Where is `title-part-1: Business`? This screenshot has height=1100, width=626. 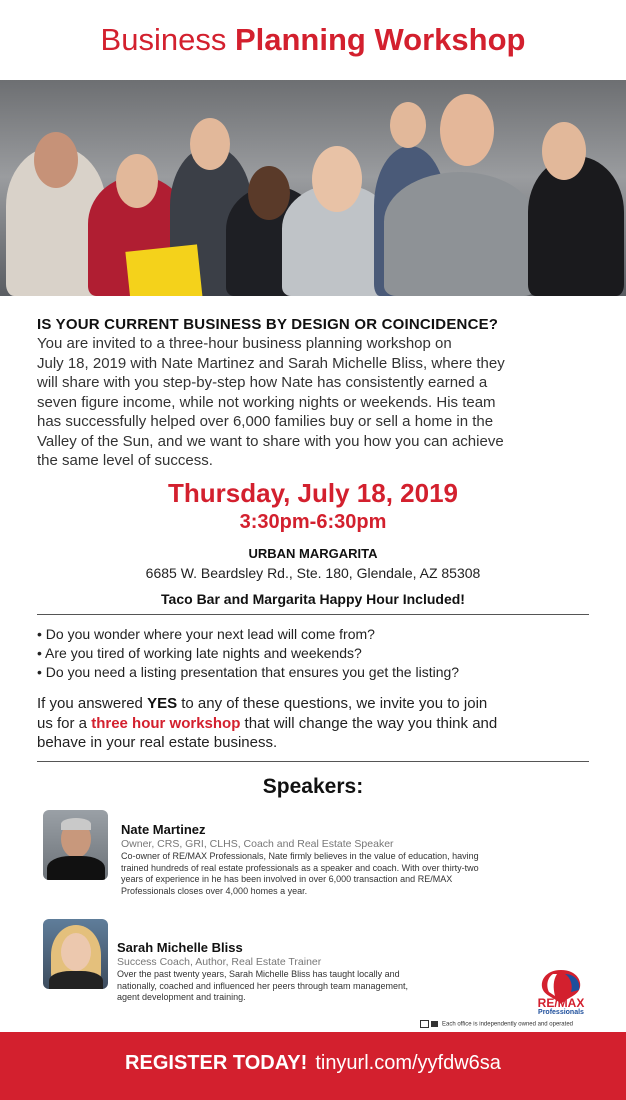
title-part-1: Business is located at coordinates (163, 39).